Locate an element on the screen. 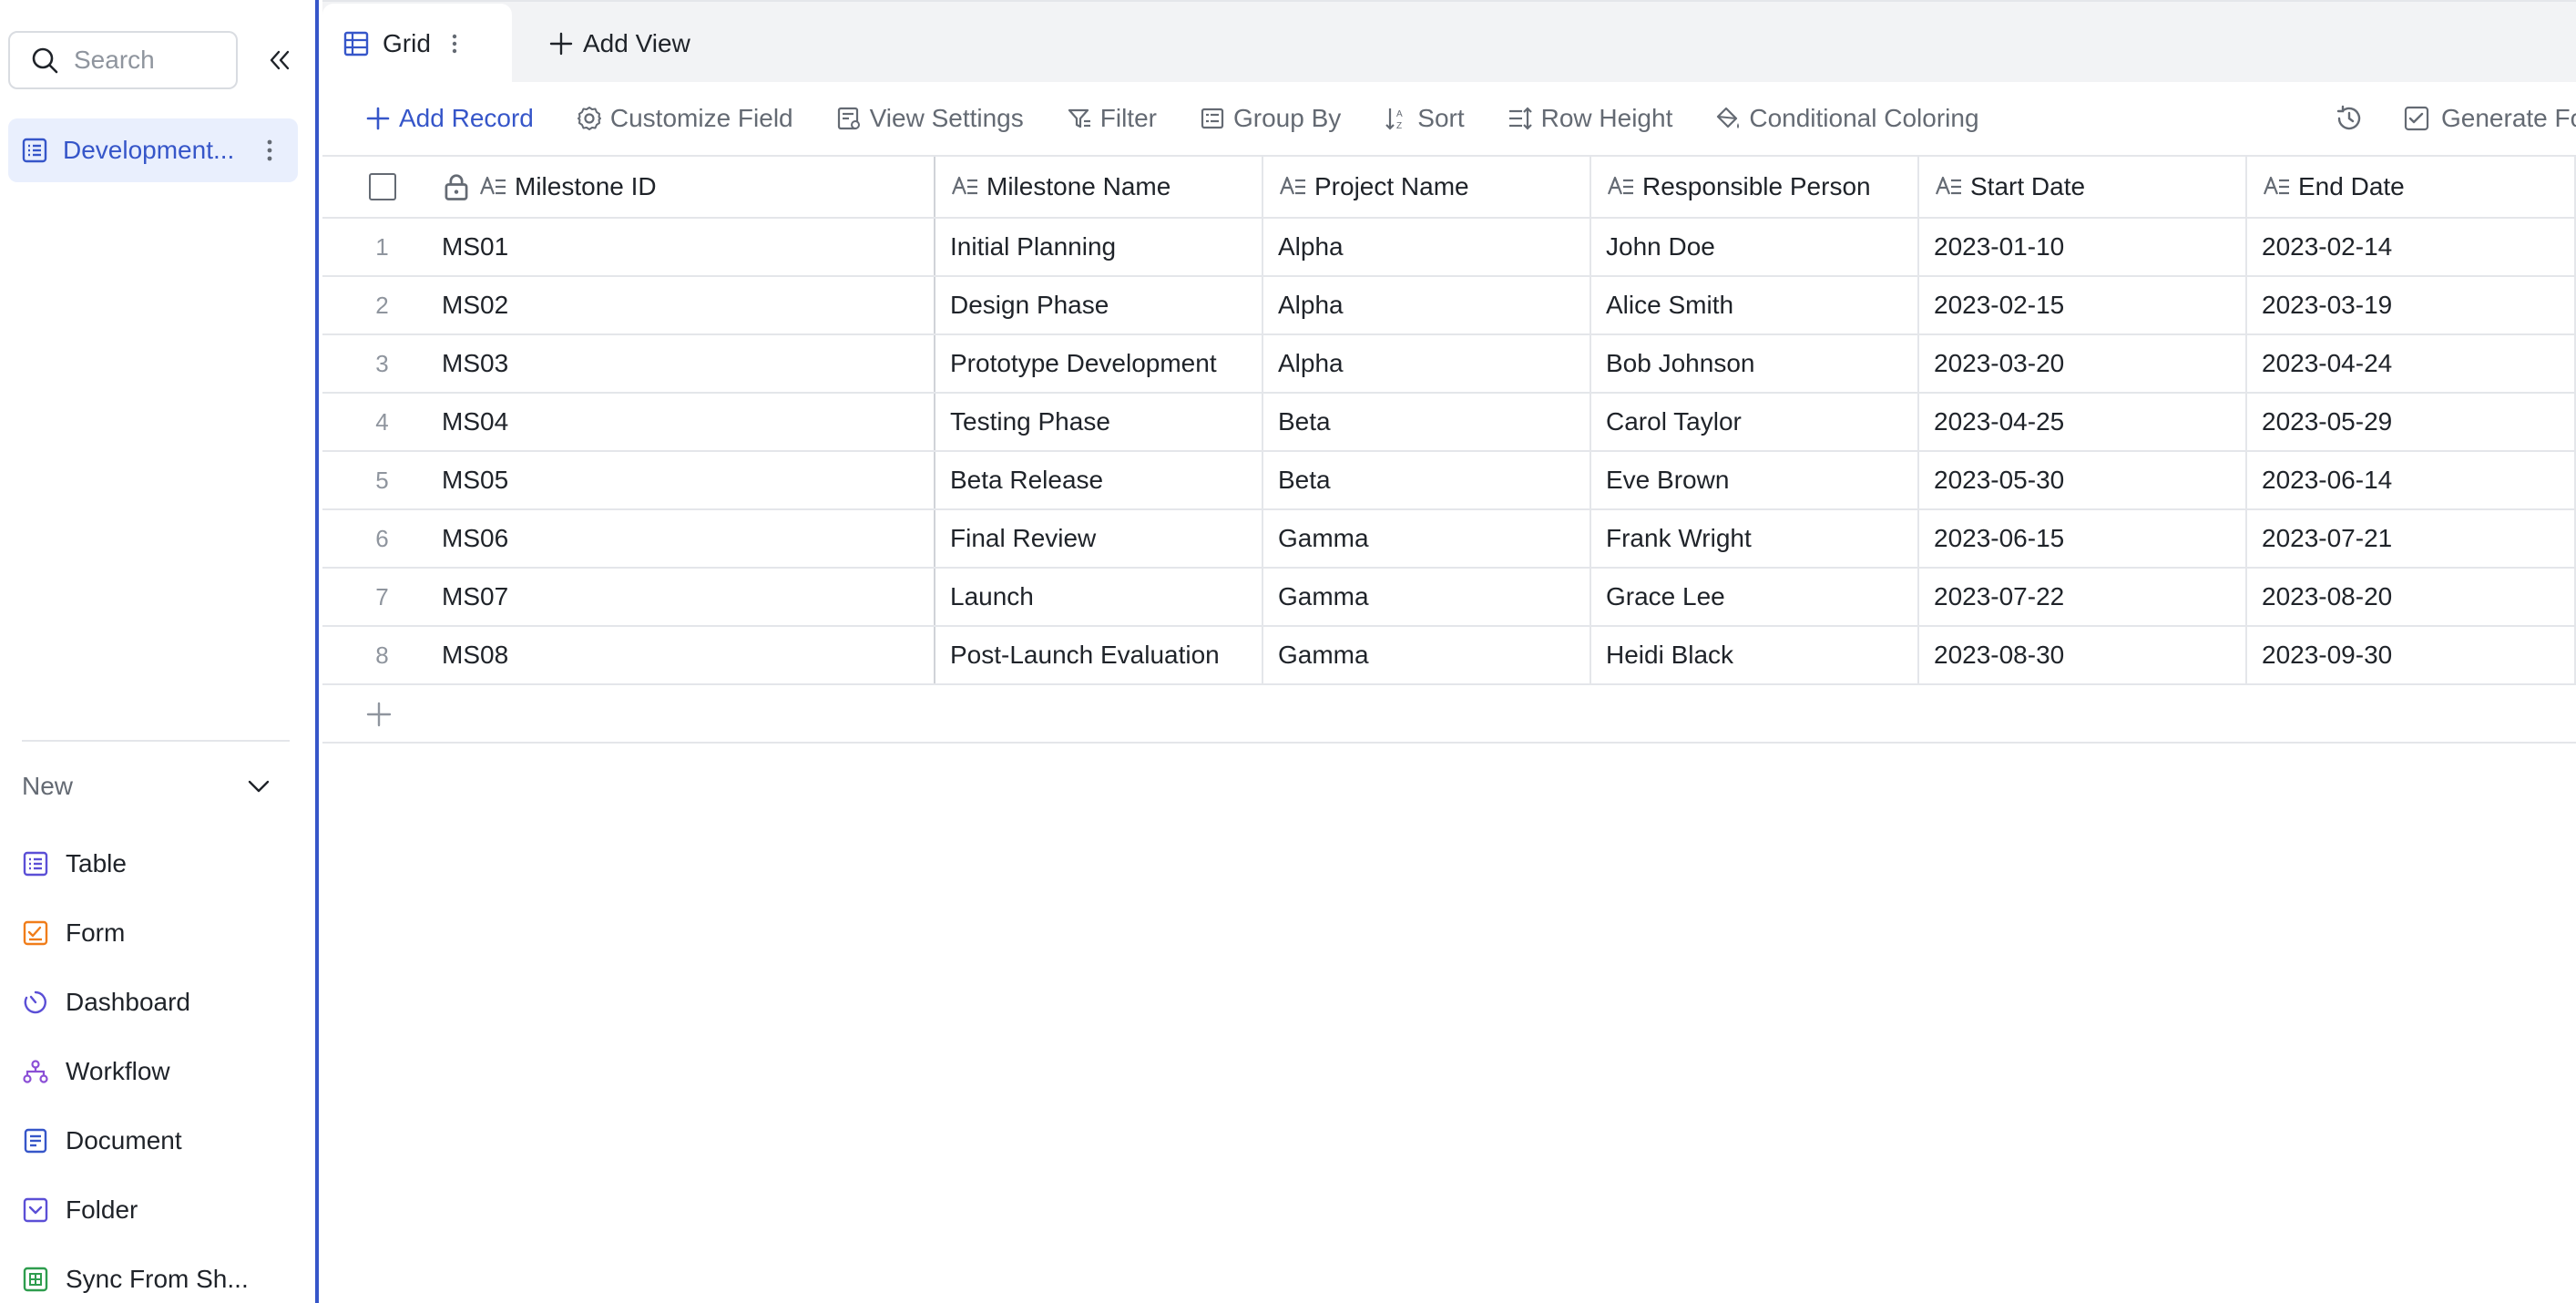  cell-end-date: 2023-05-29 is located at coordinates (2411, 422).